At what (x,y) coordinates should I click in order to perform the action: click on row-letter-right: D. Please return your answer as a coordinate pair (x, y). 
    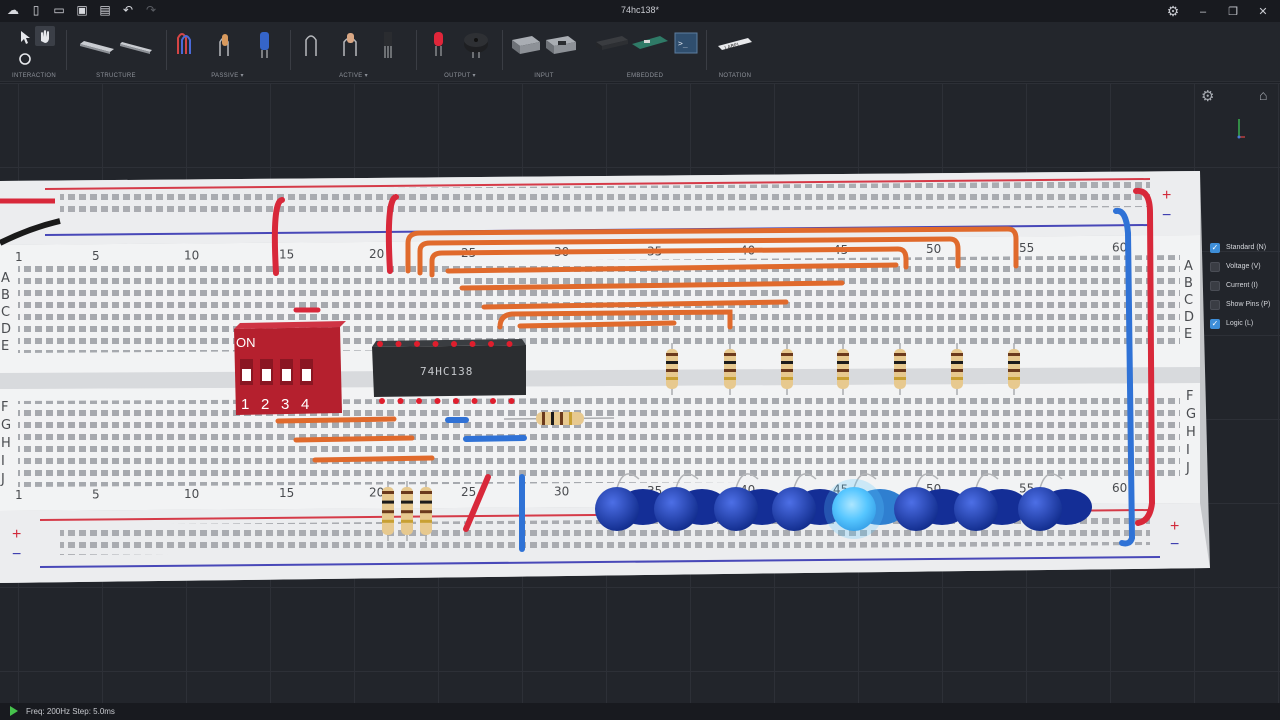
    Looking at the image, I should click on (1189, 317).